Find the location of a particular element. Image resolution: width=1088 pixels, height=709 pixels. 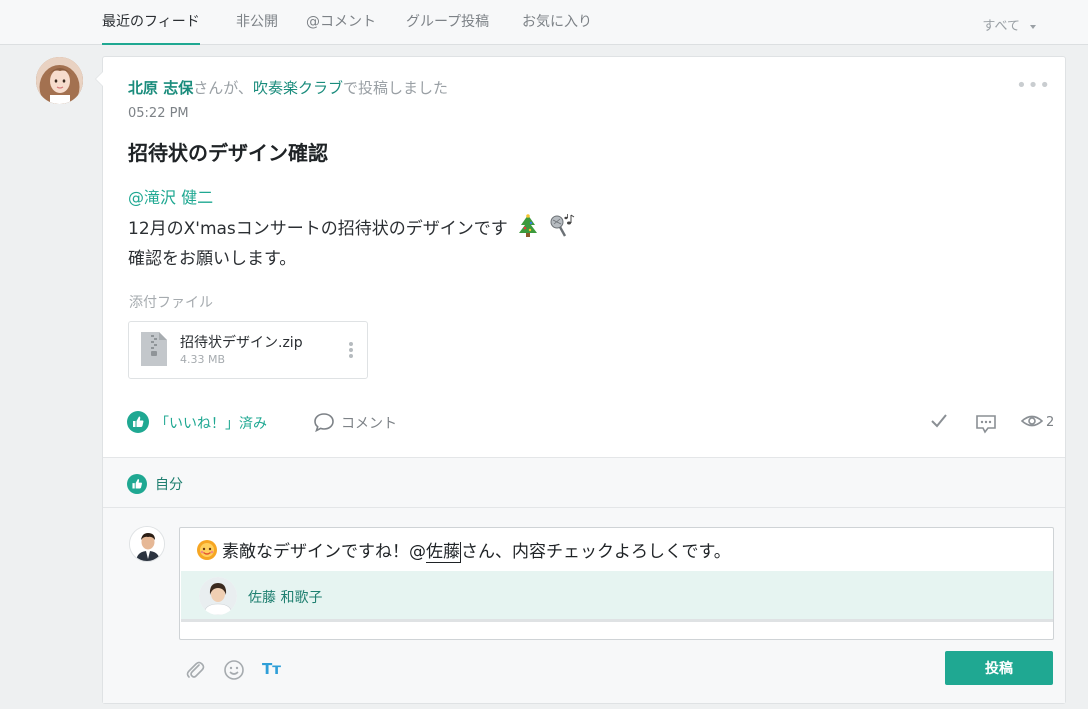

more-options-icon: ••• is located at coordinates (1033, 86).